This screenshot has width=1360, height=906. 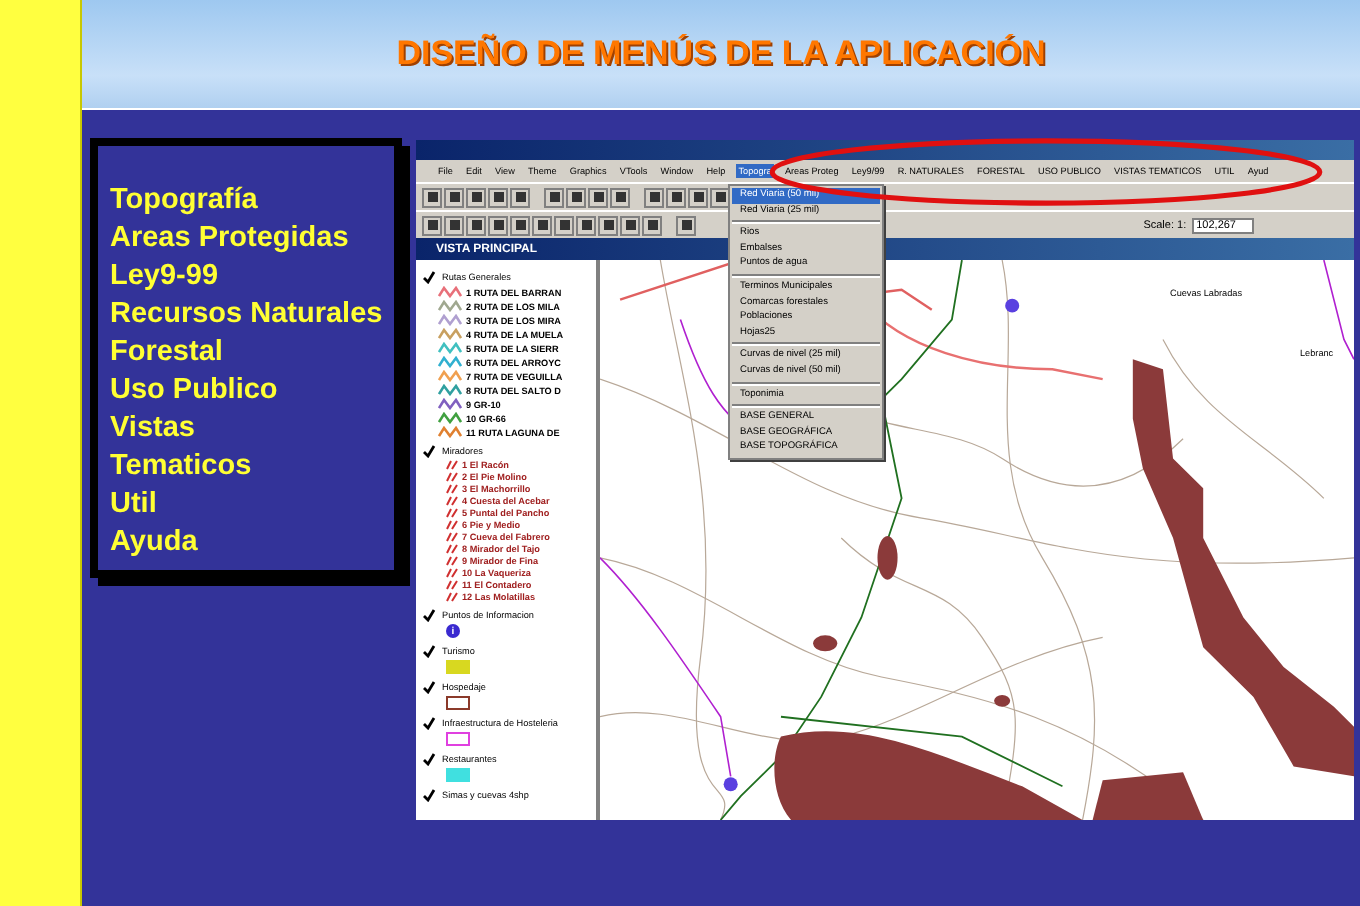 I want to click on slide-title: DISEÑO DE MENÚS DE LA APLICACIÓN, so click(x=721, y=54).